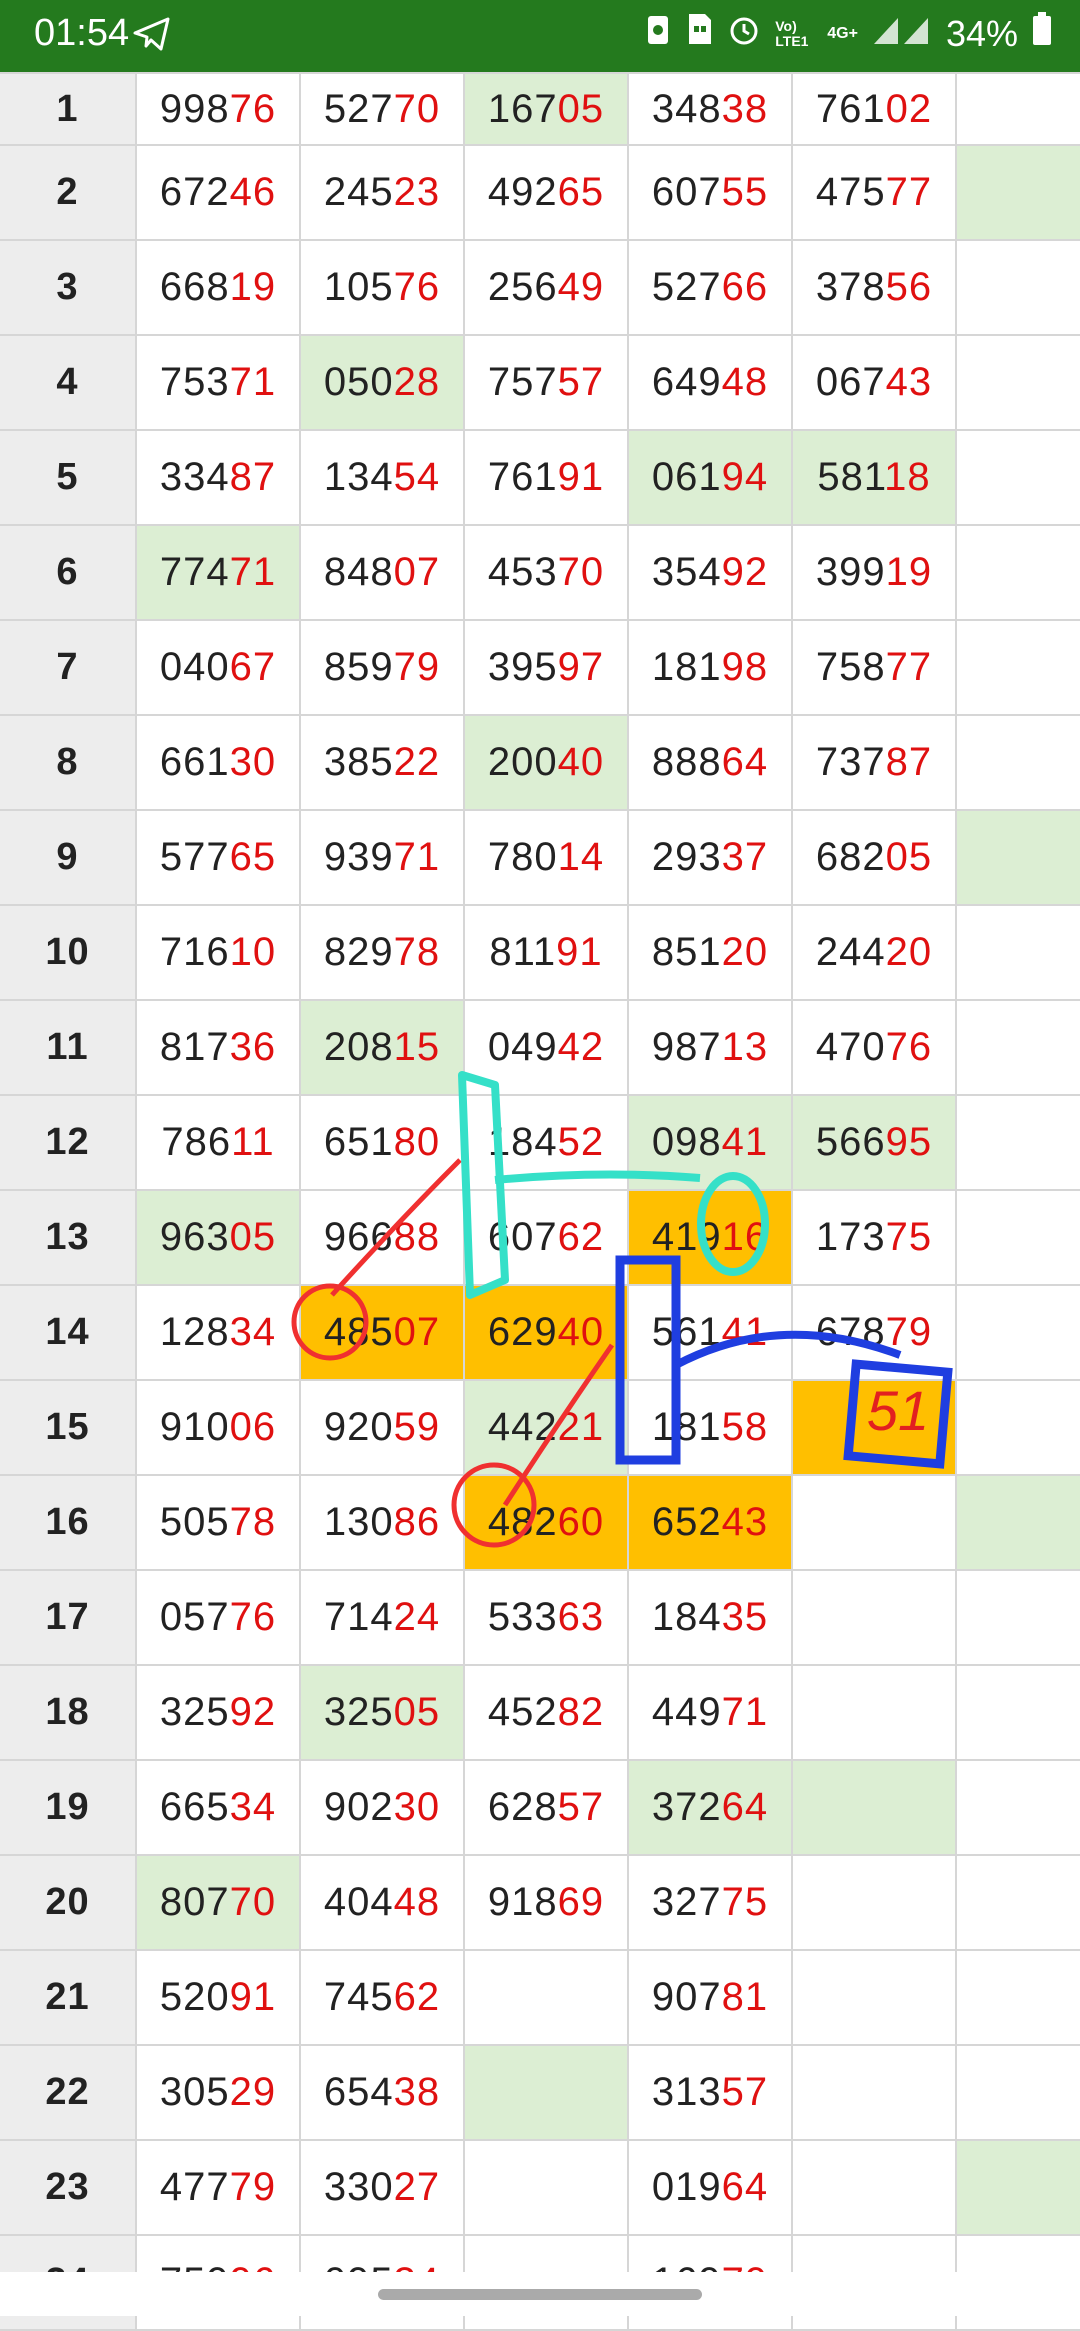  I want to click on table-cell: 06743, so click(874, 382).